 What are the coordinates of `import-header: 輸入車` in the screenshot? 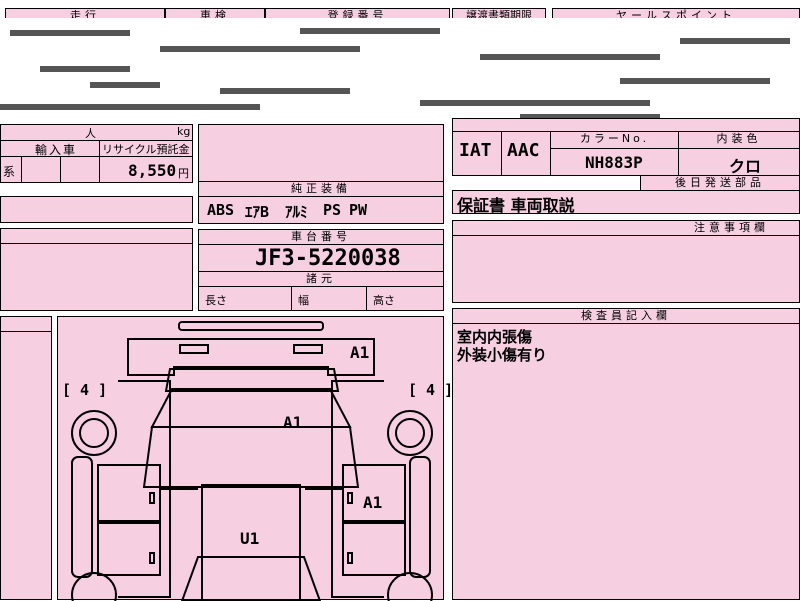 It's located at (50, 148).